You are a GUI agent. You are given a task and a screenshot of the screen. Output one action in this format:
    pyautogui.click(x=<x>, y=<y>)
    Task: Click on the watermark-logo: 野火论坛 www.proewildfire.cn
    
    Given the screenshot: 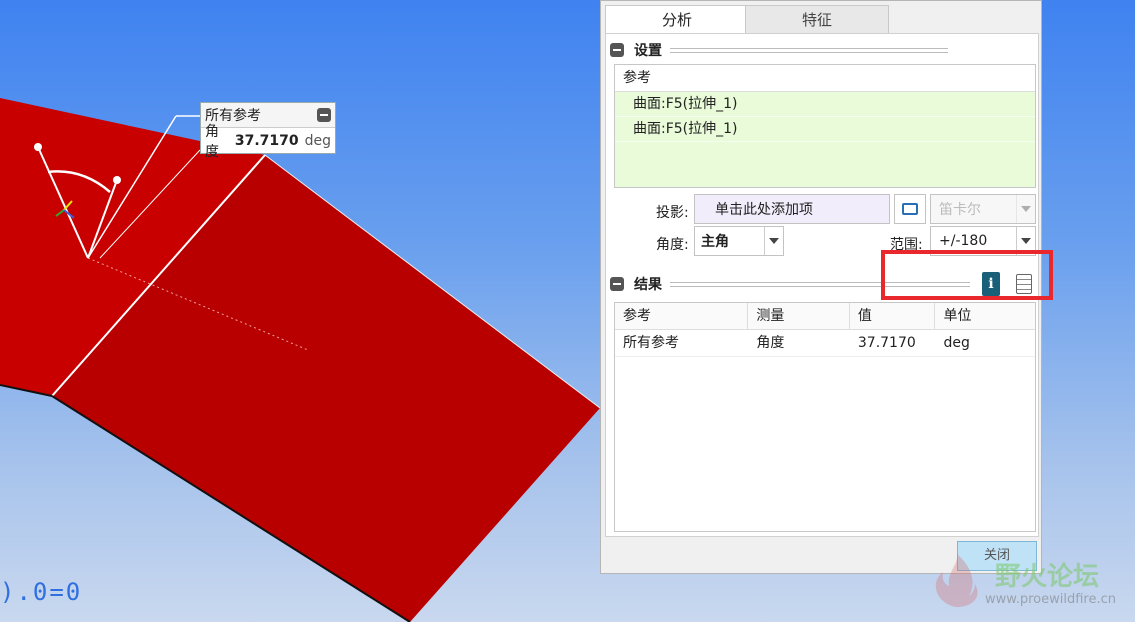 What is the action you would take?
    pyautogui.click(x=1030, y=587)
    